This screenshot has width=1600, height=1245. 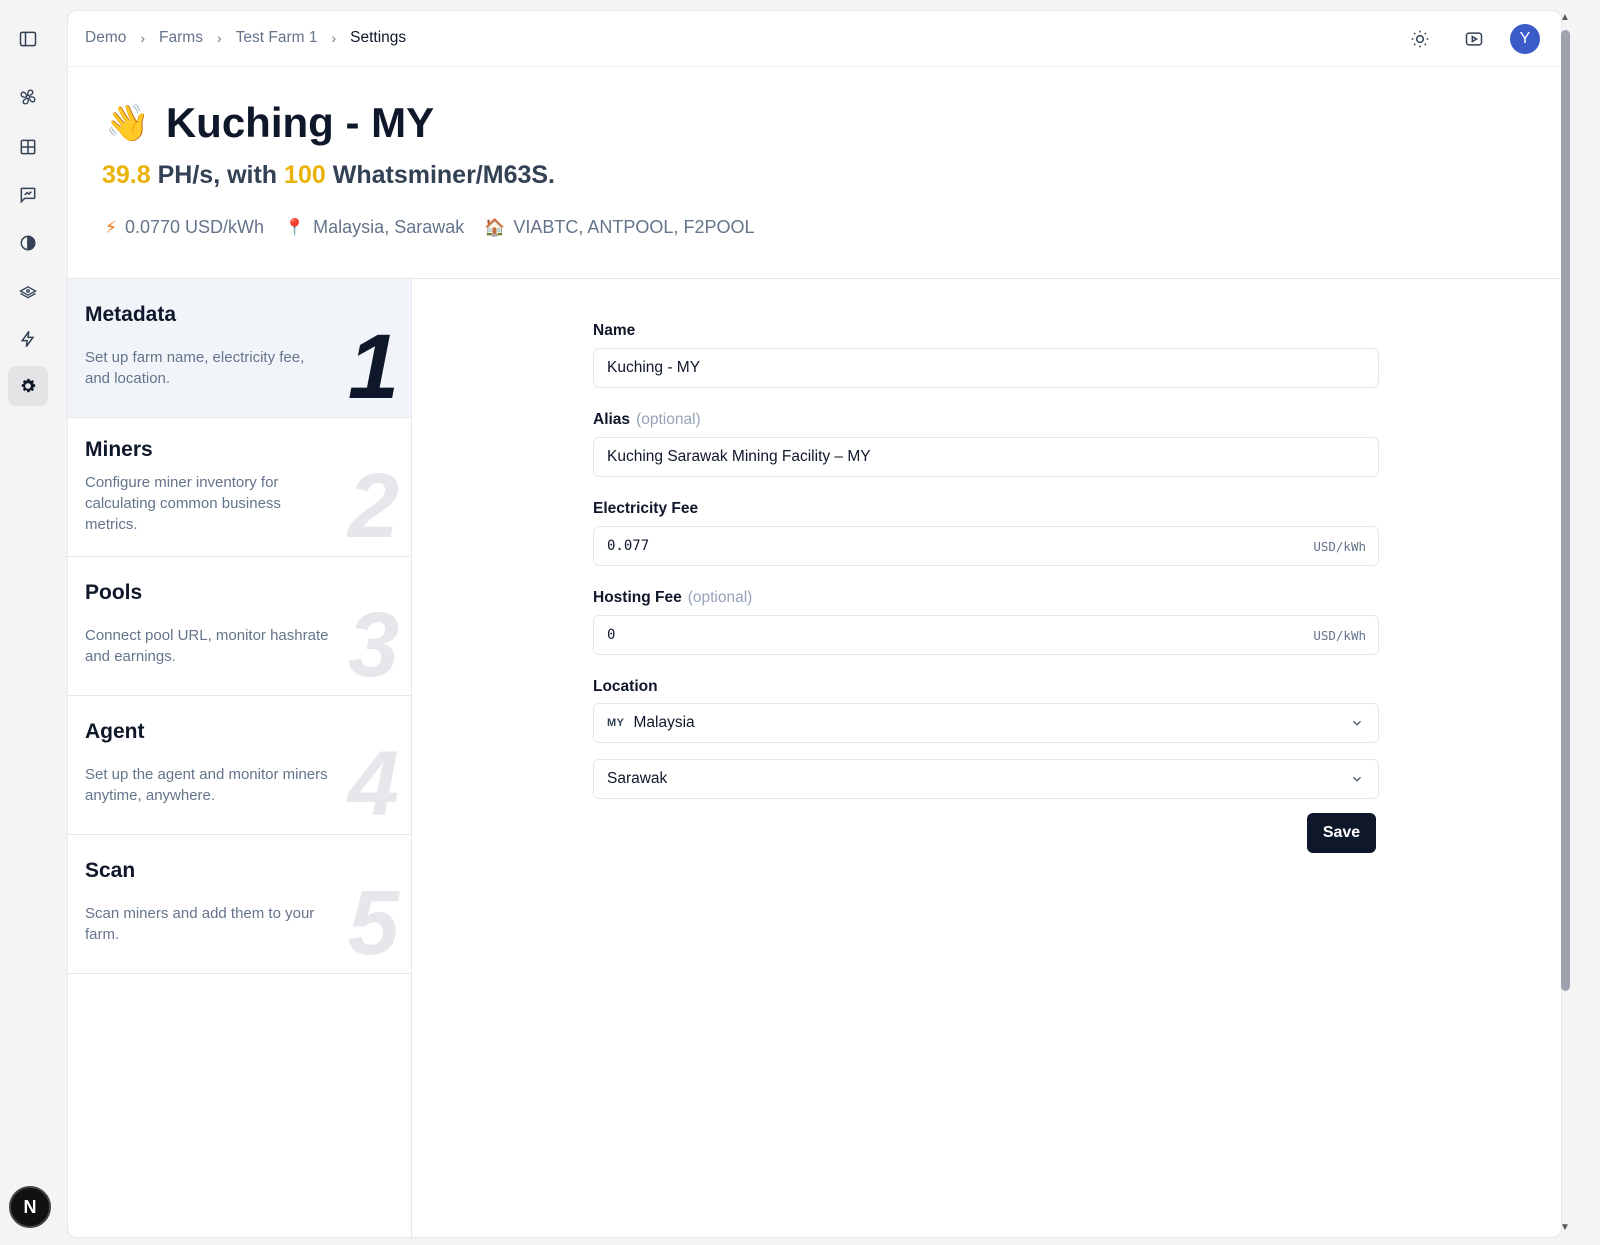 I want to click on sun-icon, so click(x=1420, y=39).